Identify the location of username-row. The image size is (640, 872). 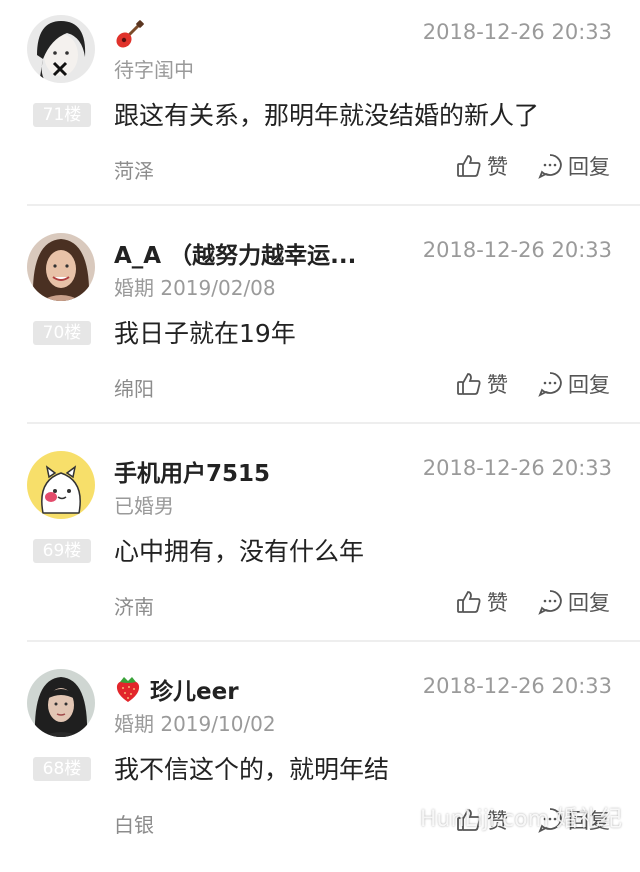
(133, 35).